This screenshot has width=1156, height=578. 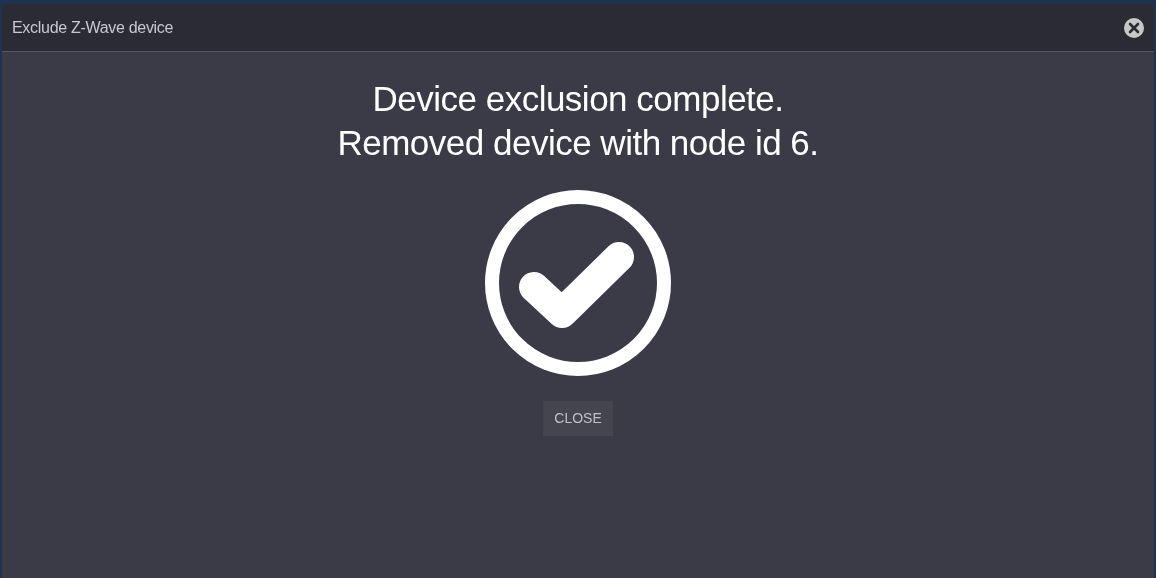 What do you see at coordinates (578, 143) in the screenshot?
I see `message-text: Removed device with node id 6.` at bounding box center [578, 143].